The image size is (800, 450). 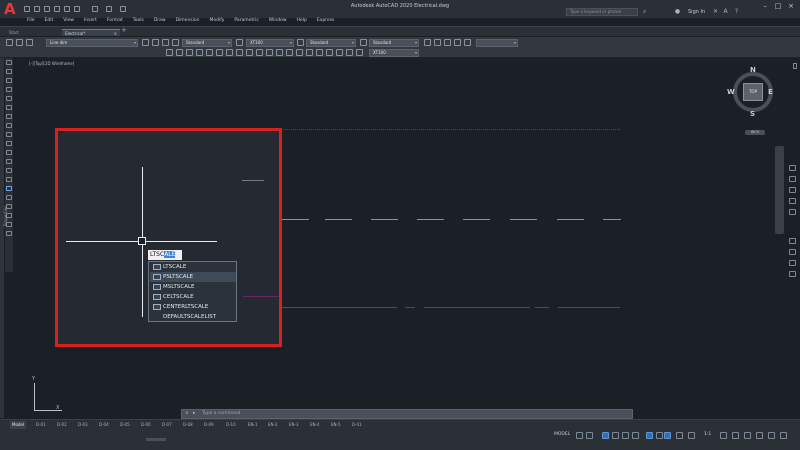 What do you see at coordinates (41, 425) in the screenshot?
I see `tab-layout: D-01` at bounding box center [41, 425].